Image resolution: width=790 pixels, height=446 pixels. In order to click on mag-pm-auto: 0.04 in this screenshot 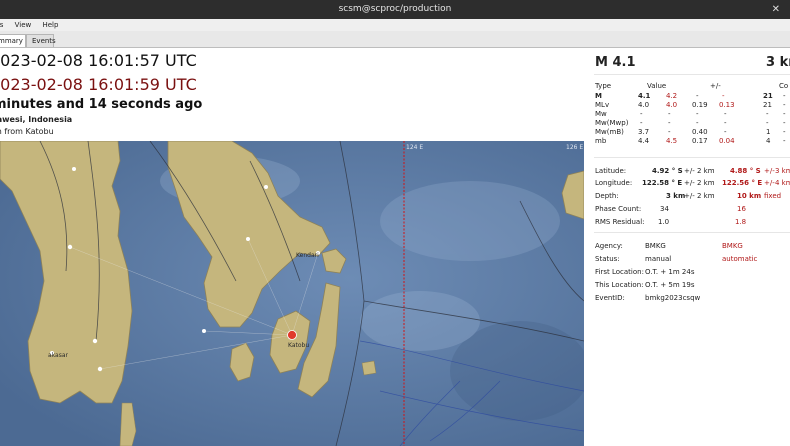, I will do `click(727, 141)`.